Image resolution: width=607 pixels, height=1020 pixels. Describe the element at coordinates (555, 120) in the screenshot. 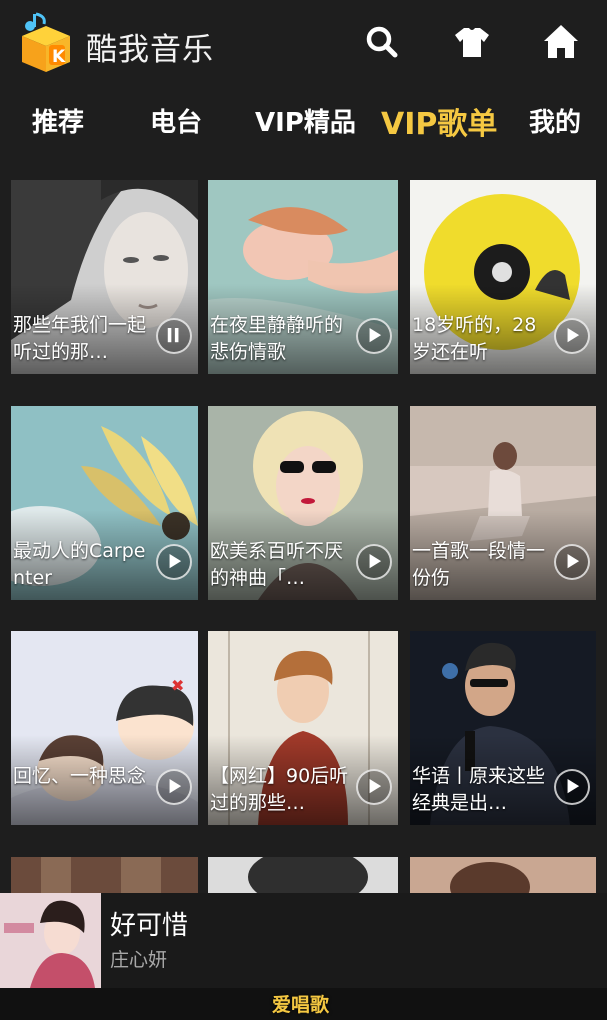

I see `tab-mine: 我的` at that location.